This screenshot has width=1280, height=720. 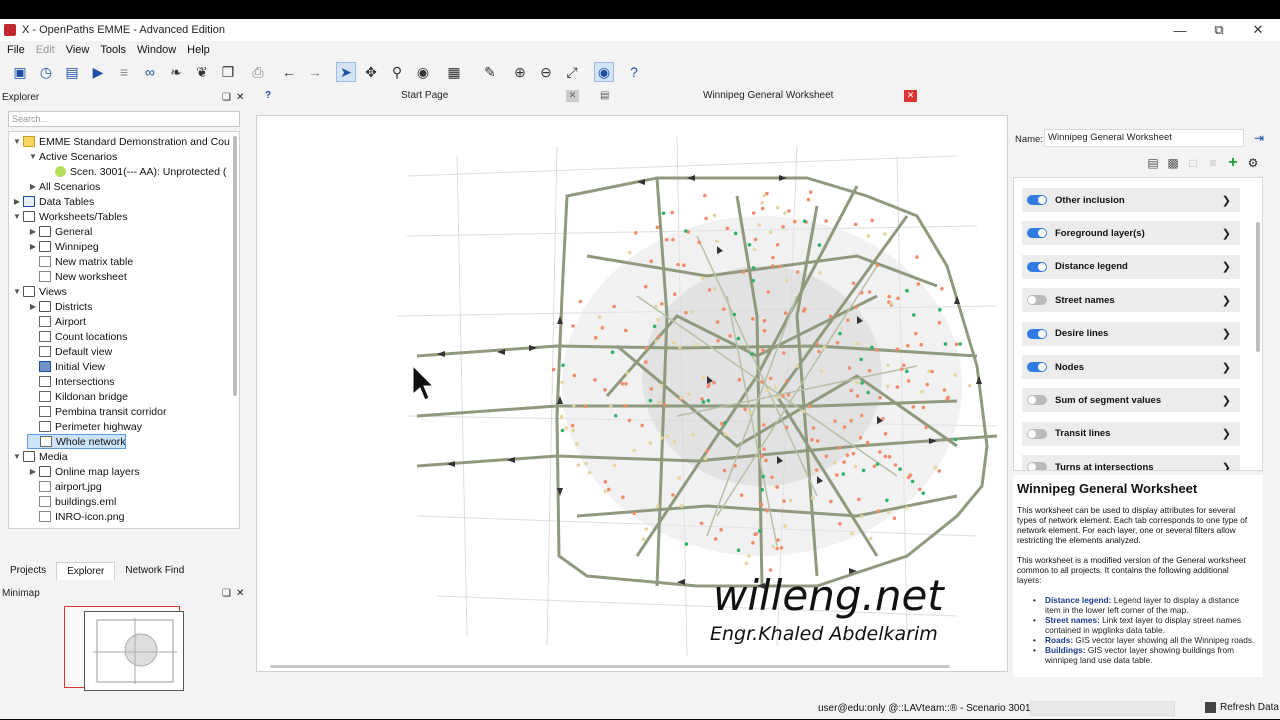 I want to click on tree-item: Pembina transit corridor, so click(x=96, y=411).